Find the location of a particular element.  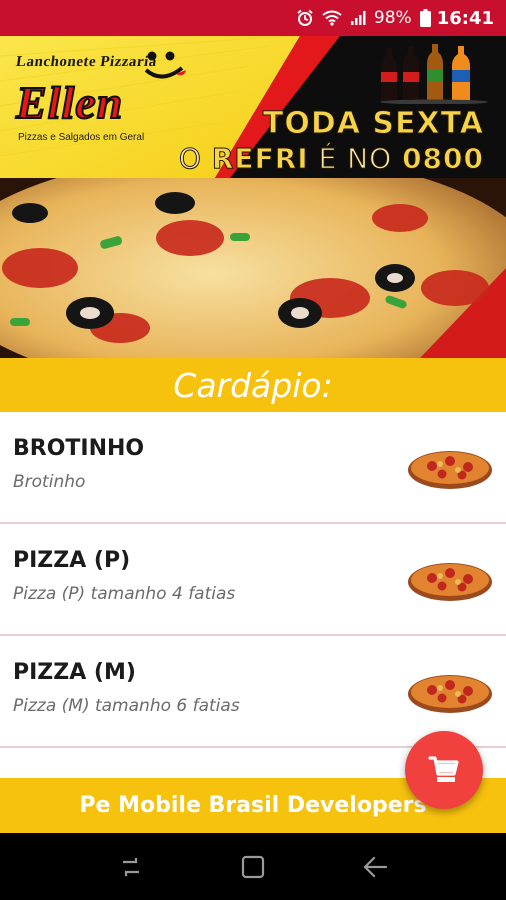

promo-subheadline: O REFRI É NO 0800 is located at coordinates (331, 159).